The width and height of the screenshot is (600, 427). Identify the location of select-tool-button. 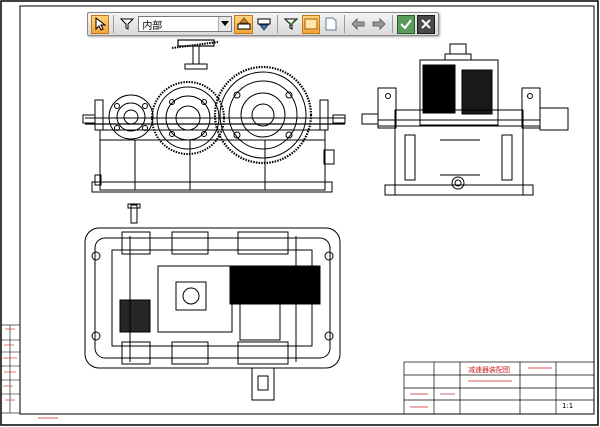
(100, 24).